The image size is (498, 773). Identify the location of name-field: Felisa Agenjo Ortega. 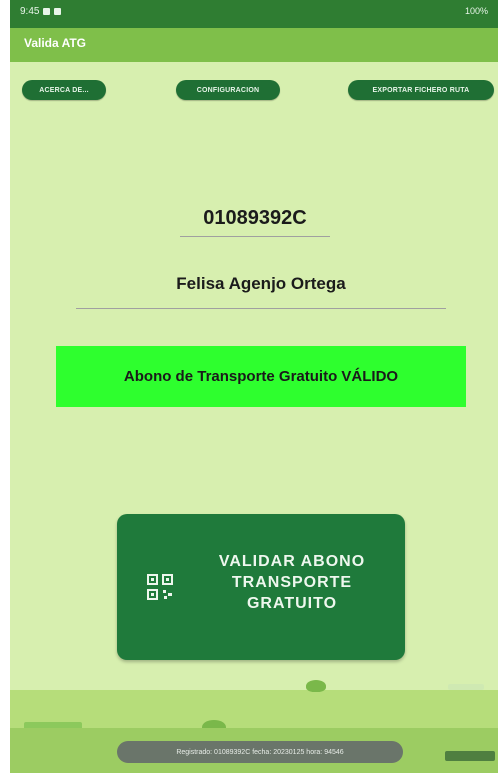
(261, 284).